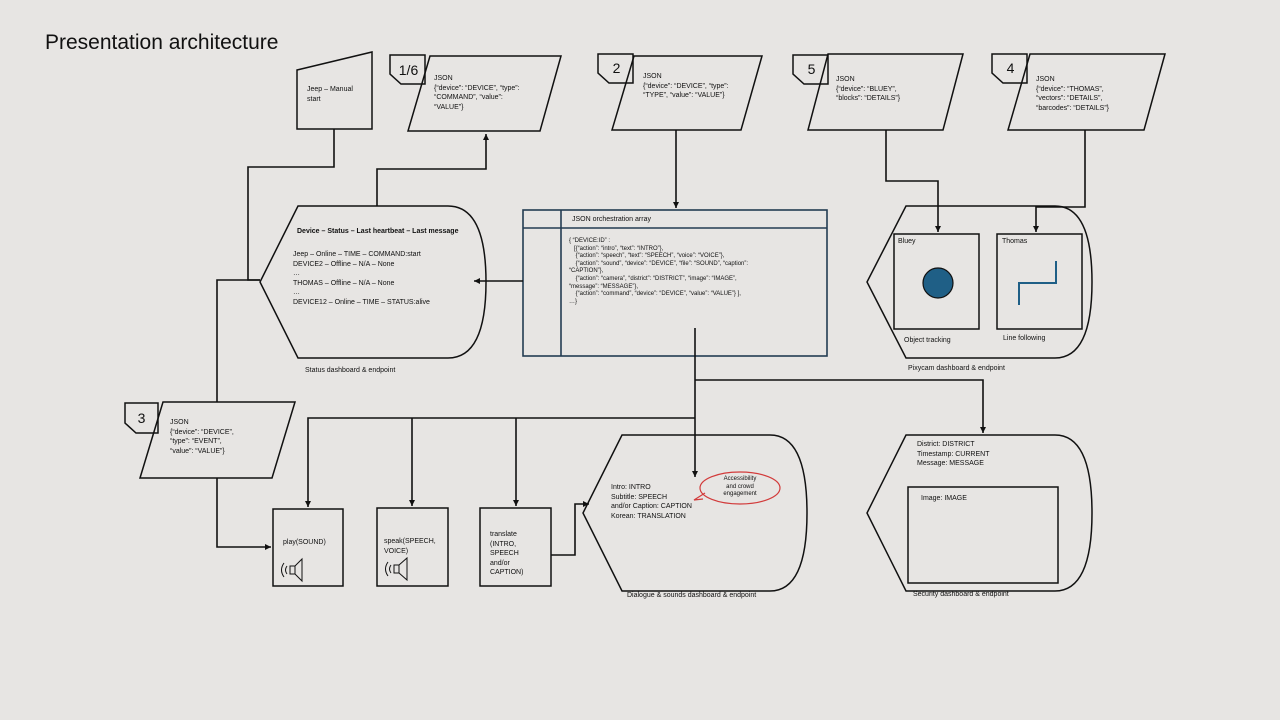  Describe the element at coordinates (408, 70) in the screenshot. I see `badge-1-6: 1/6` at that location.